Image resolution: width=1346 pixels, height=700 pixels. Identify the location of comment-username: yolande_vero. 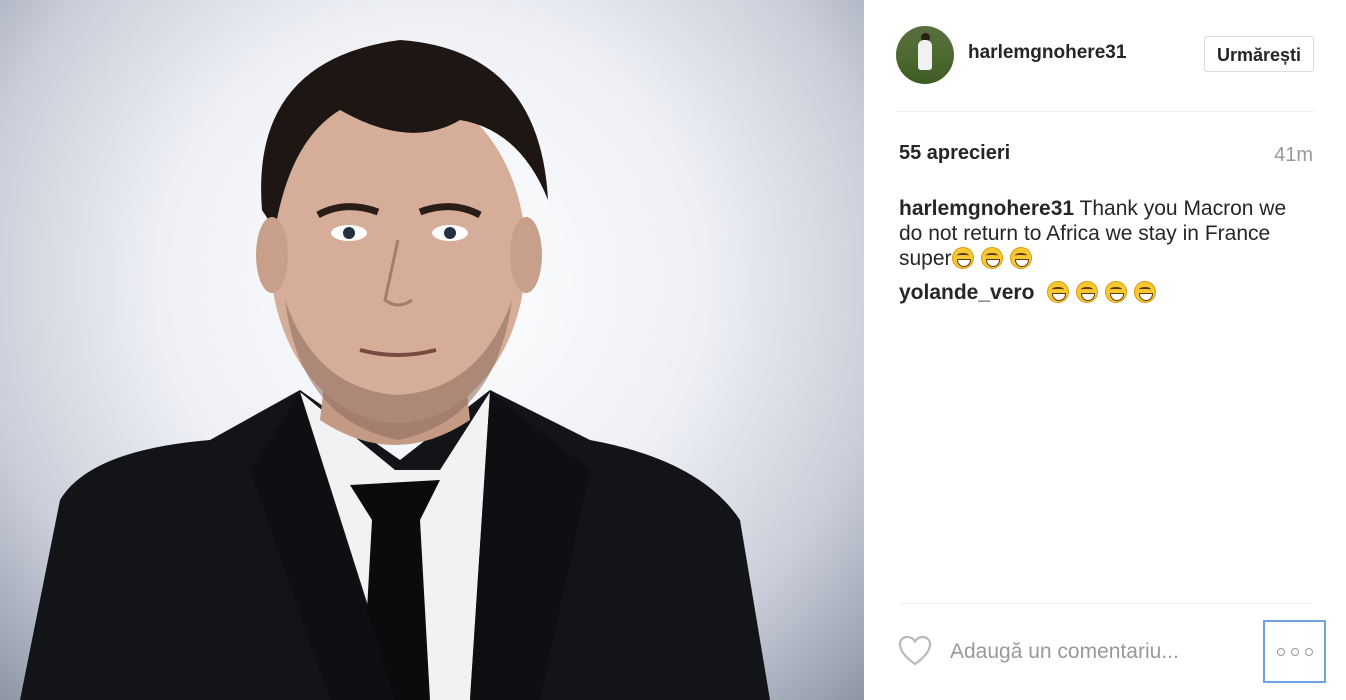
(966, 292).